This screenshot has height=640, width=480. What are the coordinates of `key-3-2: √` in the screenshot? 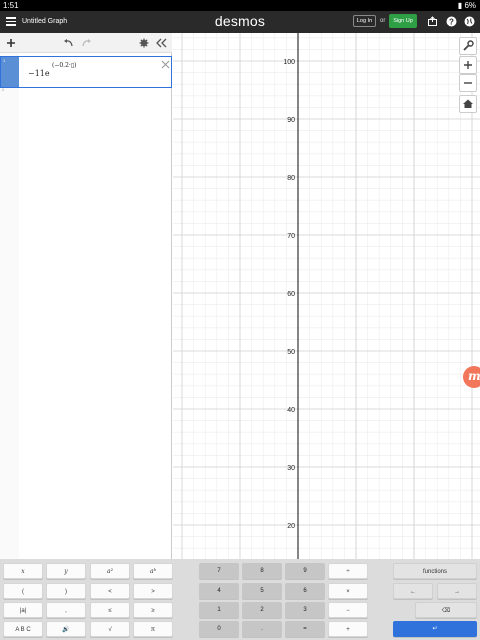 It's located at (110, 629).